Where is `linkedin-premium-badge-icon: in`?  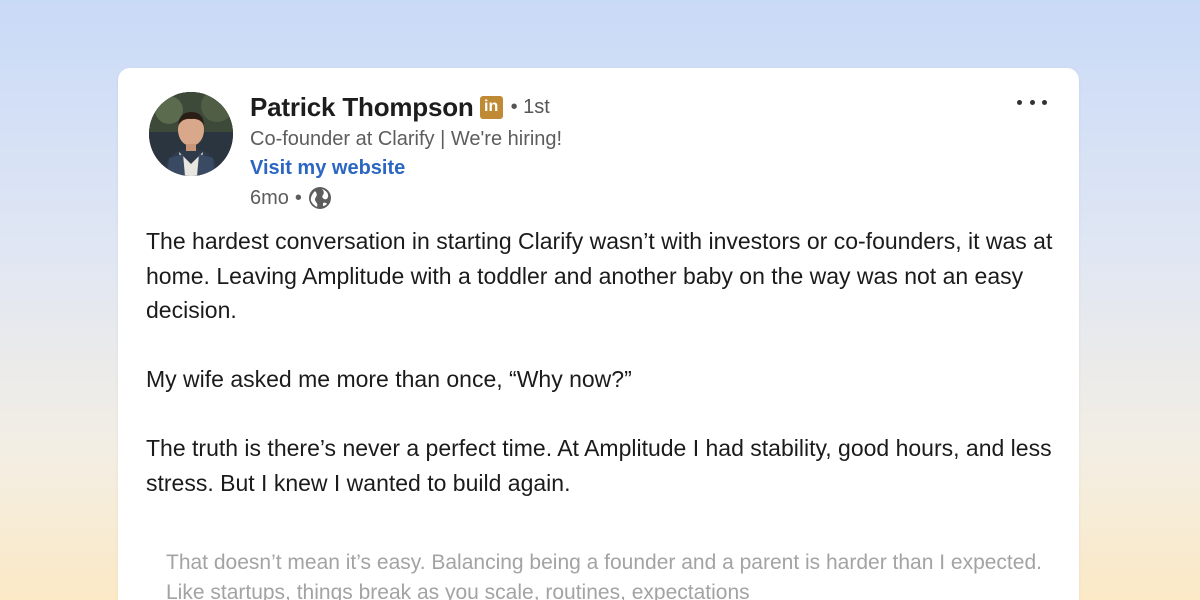 linkedin-premium-badge-icon: in is located at coordinates (491, 107).